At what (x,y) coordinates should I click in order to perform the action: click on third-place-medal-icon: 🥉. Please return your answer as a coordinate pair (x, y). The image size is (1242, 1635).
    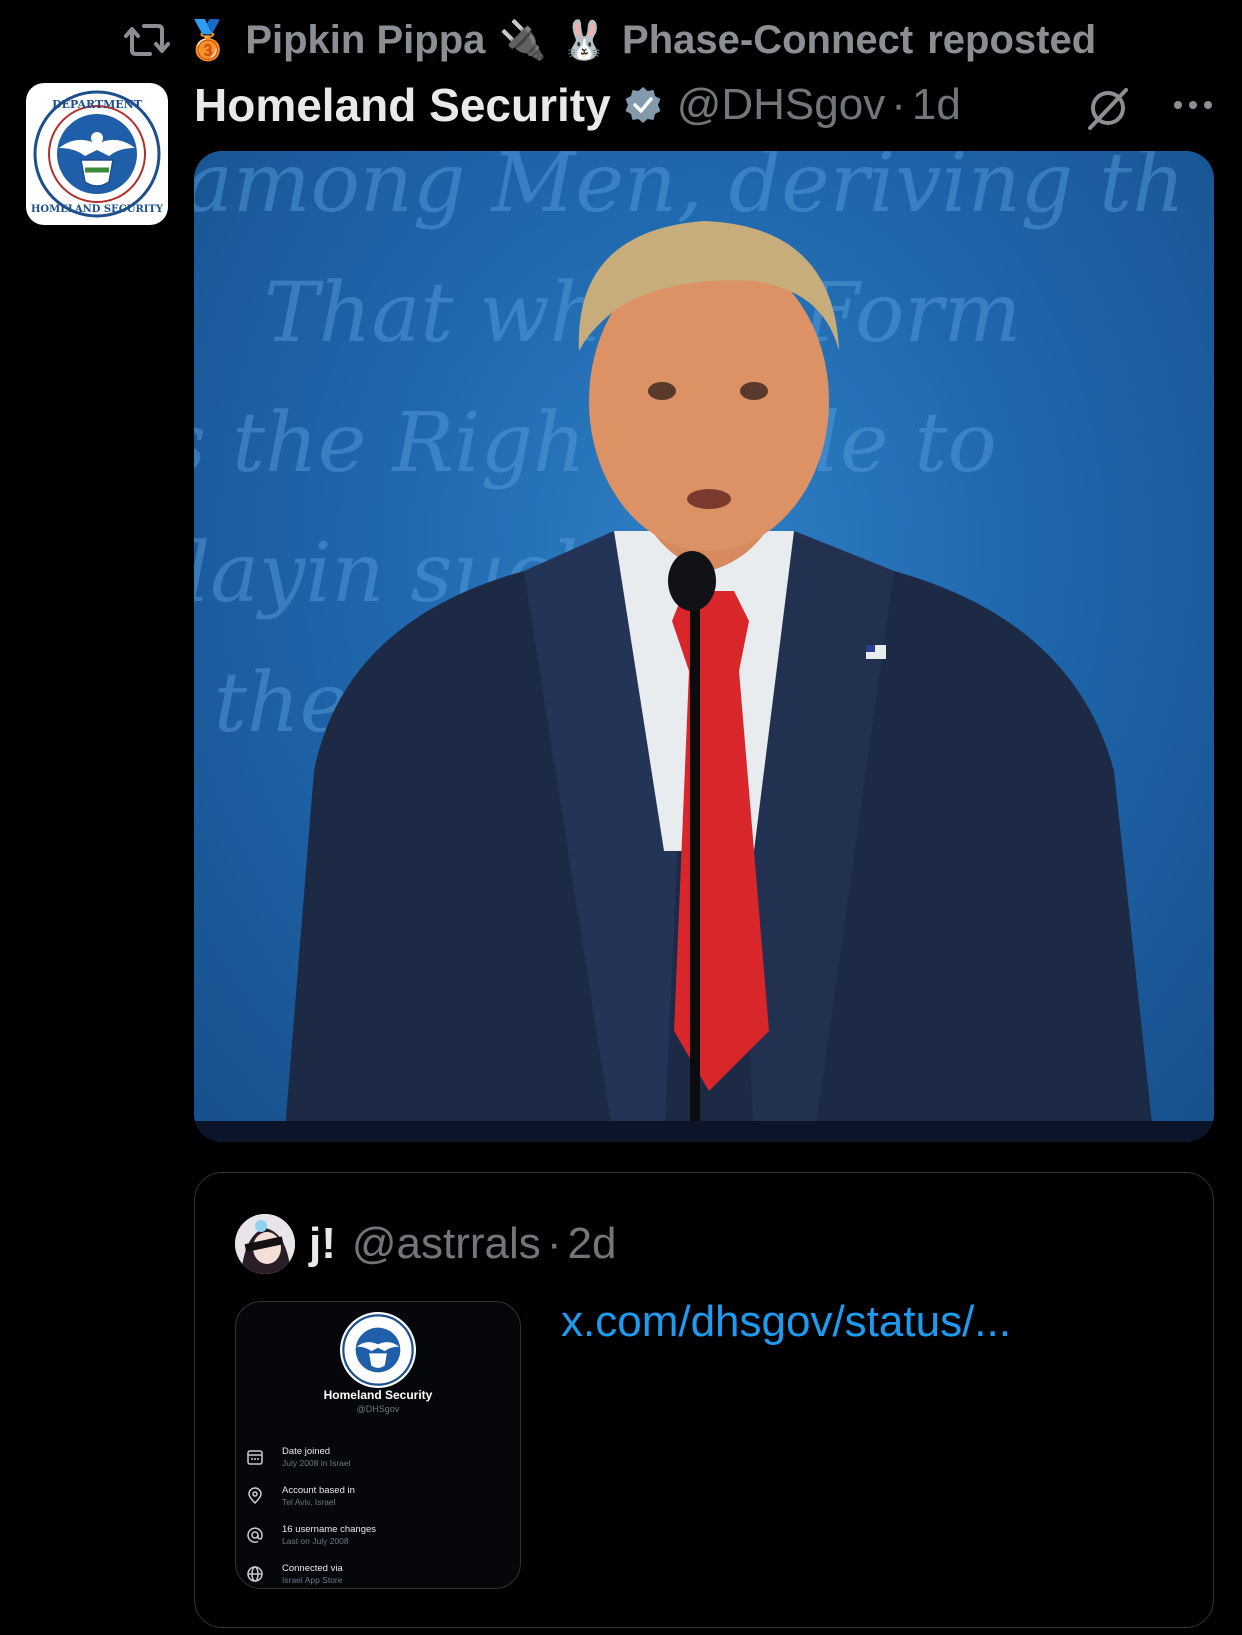
    Looking at the image, I should click on (208, 39).